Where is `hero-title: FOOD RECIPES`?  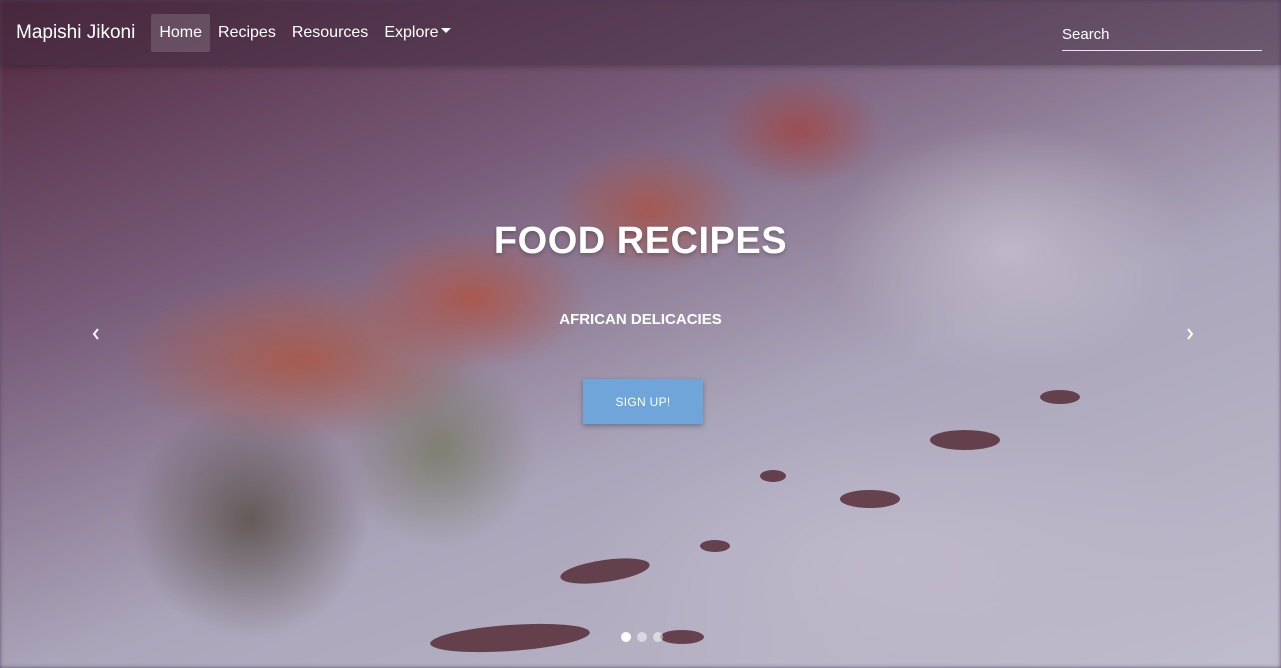
hero-title: FOOD RECIPES is located at coordinates (640, 241).